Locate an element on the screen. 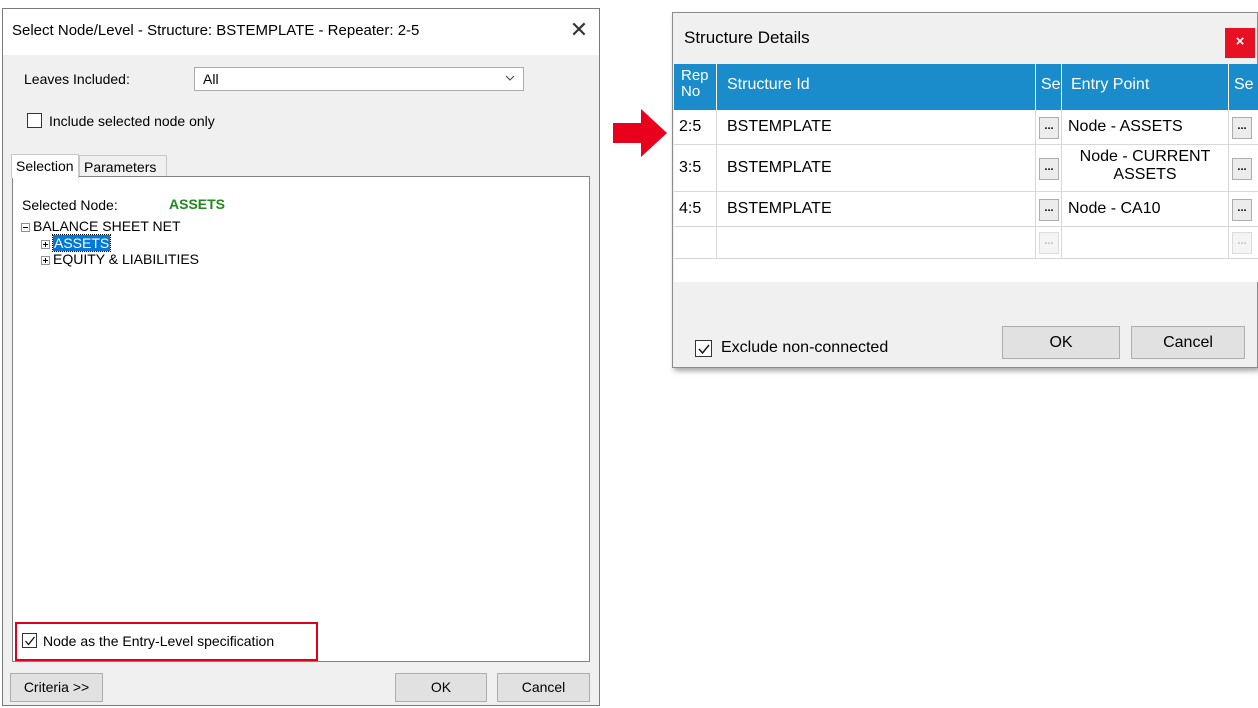  col-entry-point: Entry Point is located at coordinates (1145, 87).